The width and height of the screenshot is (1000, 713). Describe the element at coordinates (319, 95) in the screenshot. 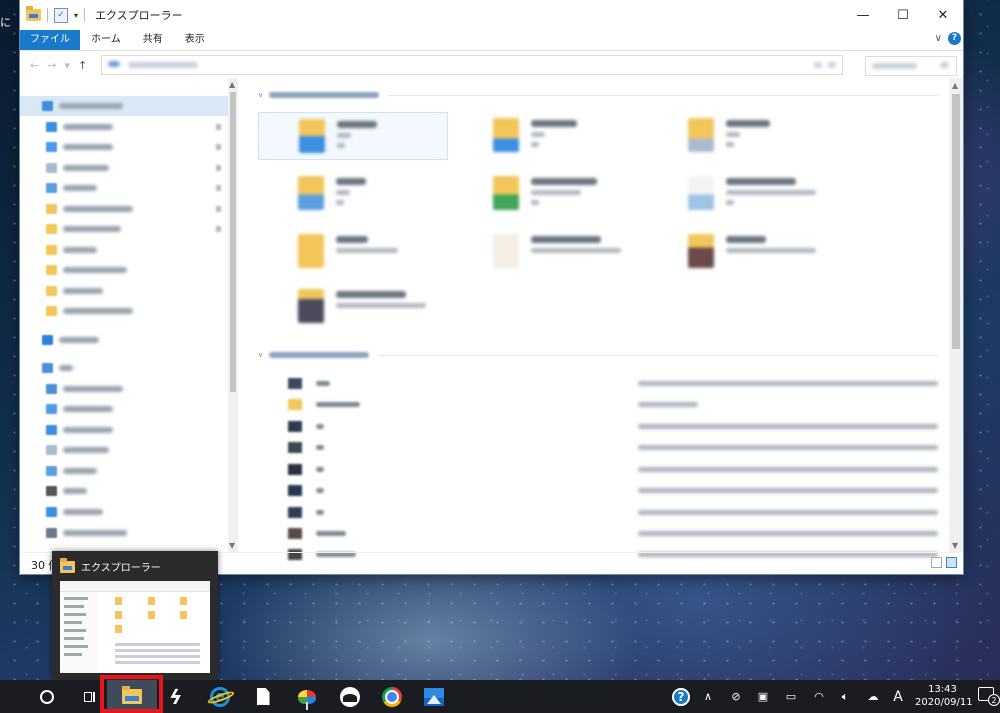

I see `section-header-frequent-folders: ∨` at that location.